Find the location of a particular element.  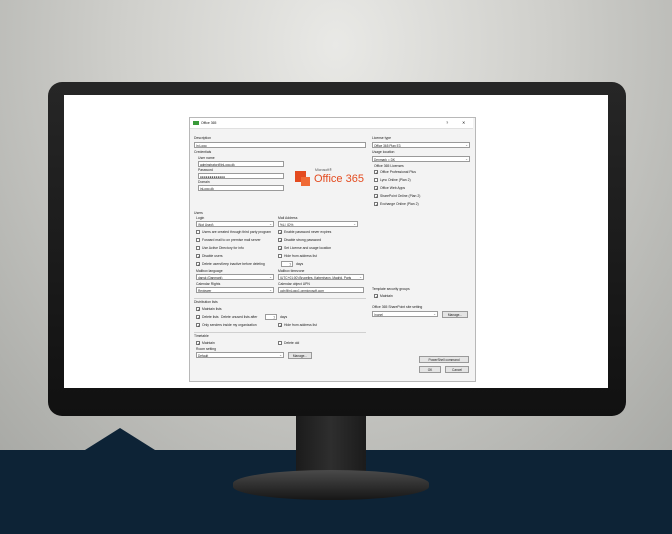

mail-address-select: %LI_ID% is located at coordinates (318, 224).